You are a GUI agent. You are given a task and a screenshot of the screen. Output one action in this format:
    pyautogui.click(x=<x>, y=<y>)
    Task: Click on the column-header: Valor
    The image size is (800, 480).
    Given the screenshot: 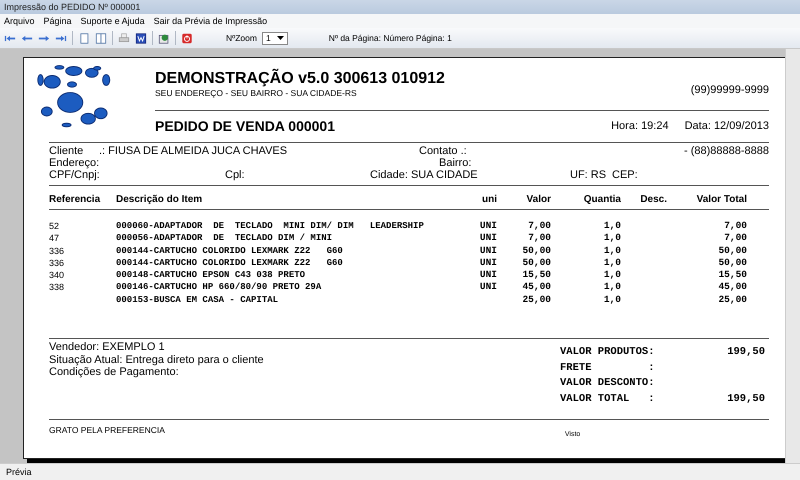 What is the action you would take?
    pyautogui.click(x=538, y=199)
    